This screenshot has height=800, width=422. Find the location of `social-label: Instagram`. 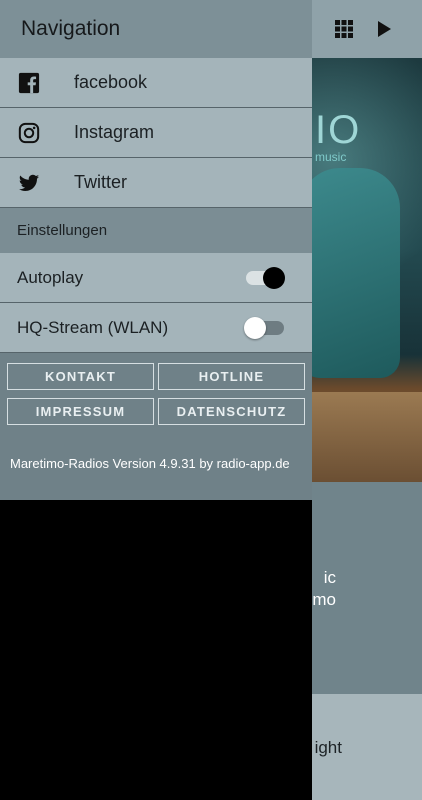

social-label: Instagram is located at coordinates (114, 132).